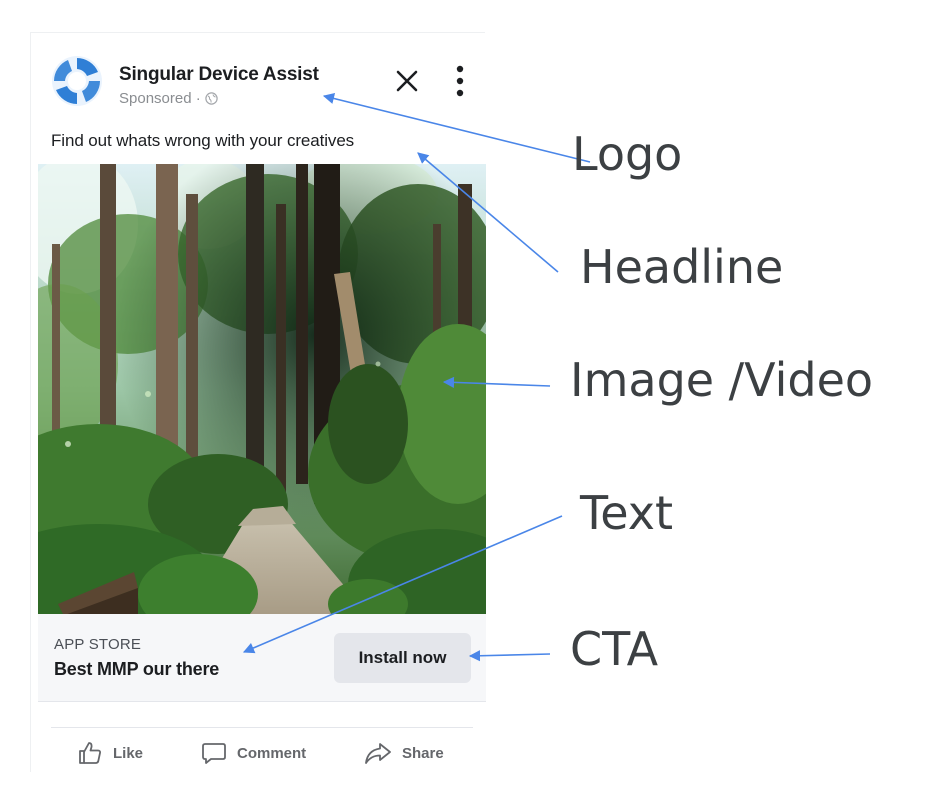  What do you see at coordinates (214, 753) in the screenshot?
I see `comment-bubble-icon` at bounding box center [214, 753].